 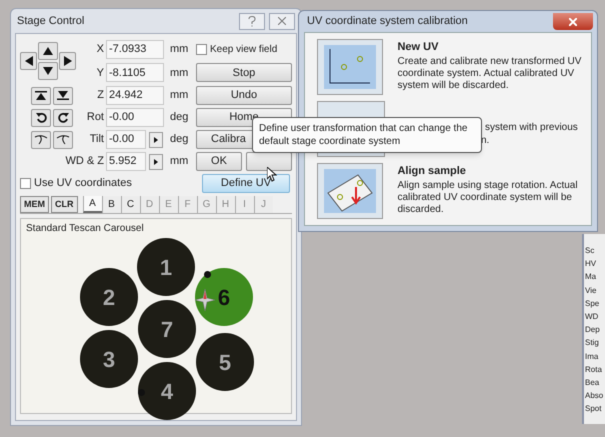 I want to click on down-button, so click(x=48, y=71).